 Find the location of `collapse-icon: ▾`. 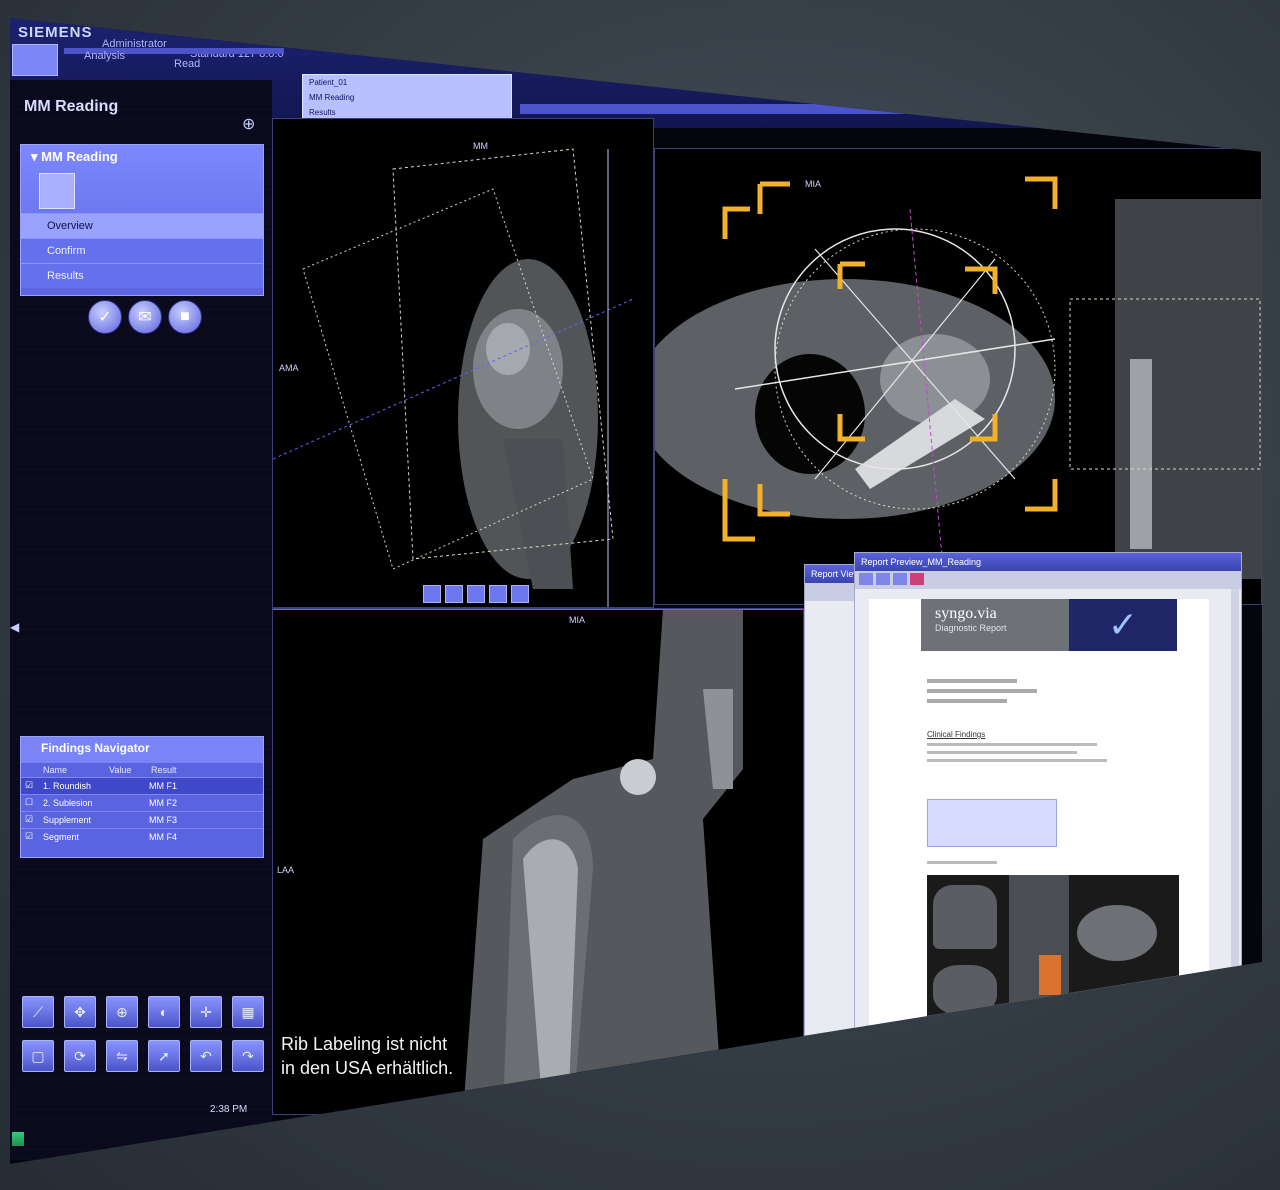

collapse-icon: ▾ is located at coordinates (34, 156).